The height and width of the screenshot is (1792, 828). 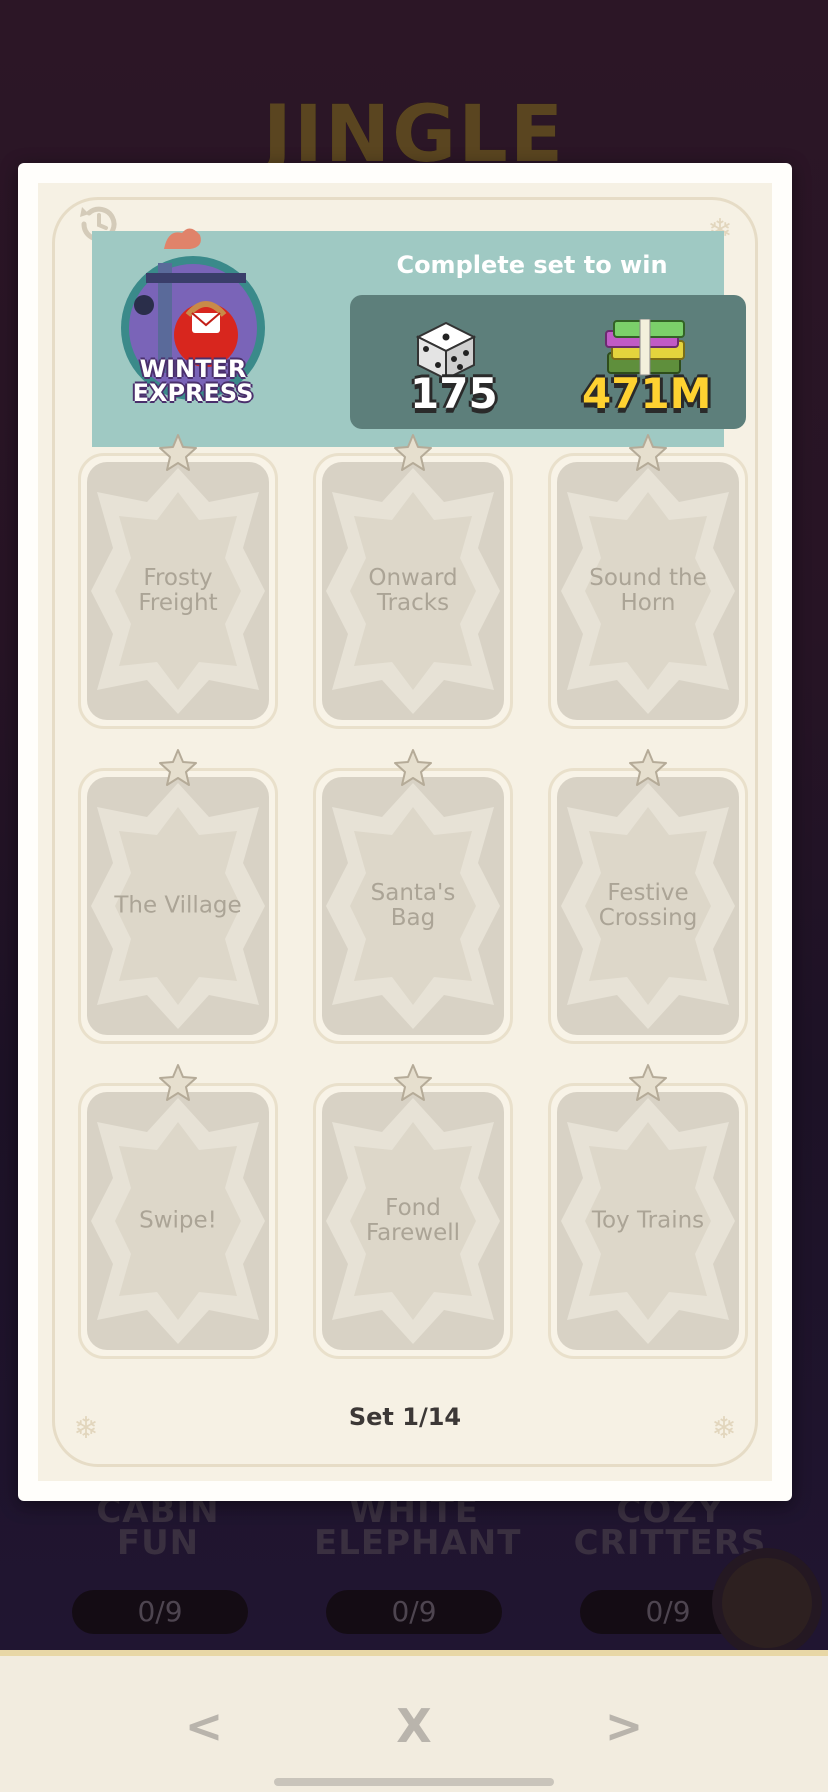 I want to click on sticker-slot: Swipe!, so click(x=178, y=1211).